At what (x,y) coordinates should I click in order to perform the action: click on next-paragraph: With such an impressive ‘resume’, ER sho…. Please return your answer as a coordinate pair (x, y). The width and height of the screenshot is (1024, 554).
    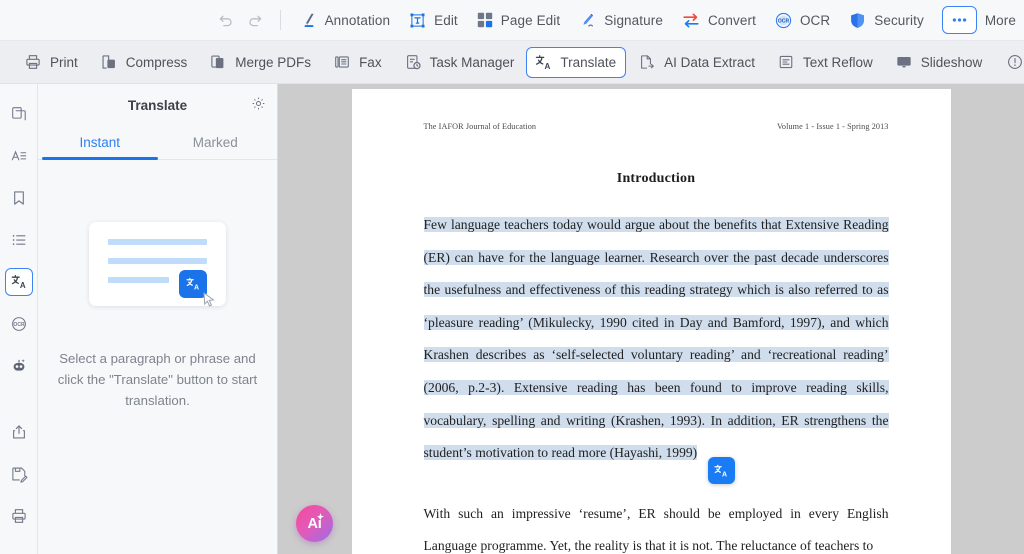
    Looking at the image, I should click on (656, 526).